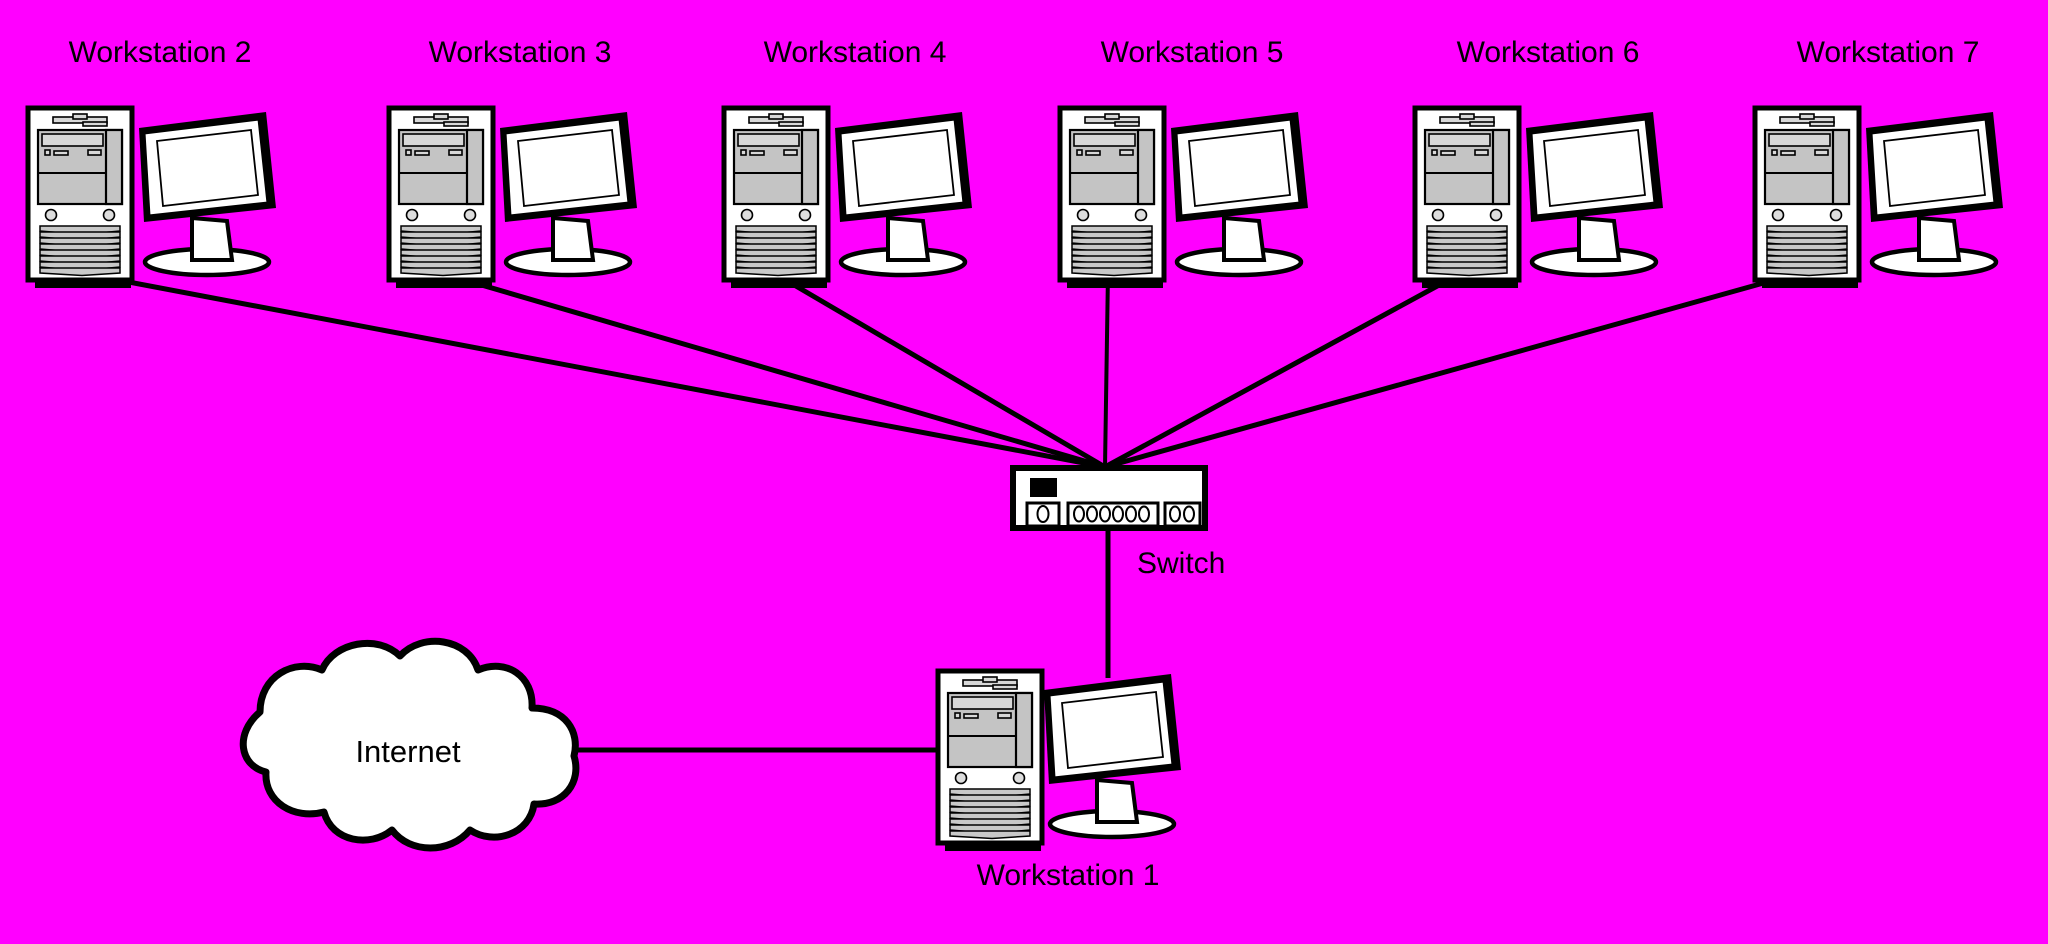 The width and height of the screenshot is (2048, 944). I want to click on switch-label: Switch, so click(1181, 563).